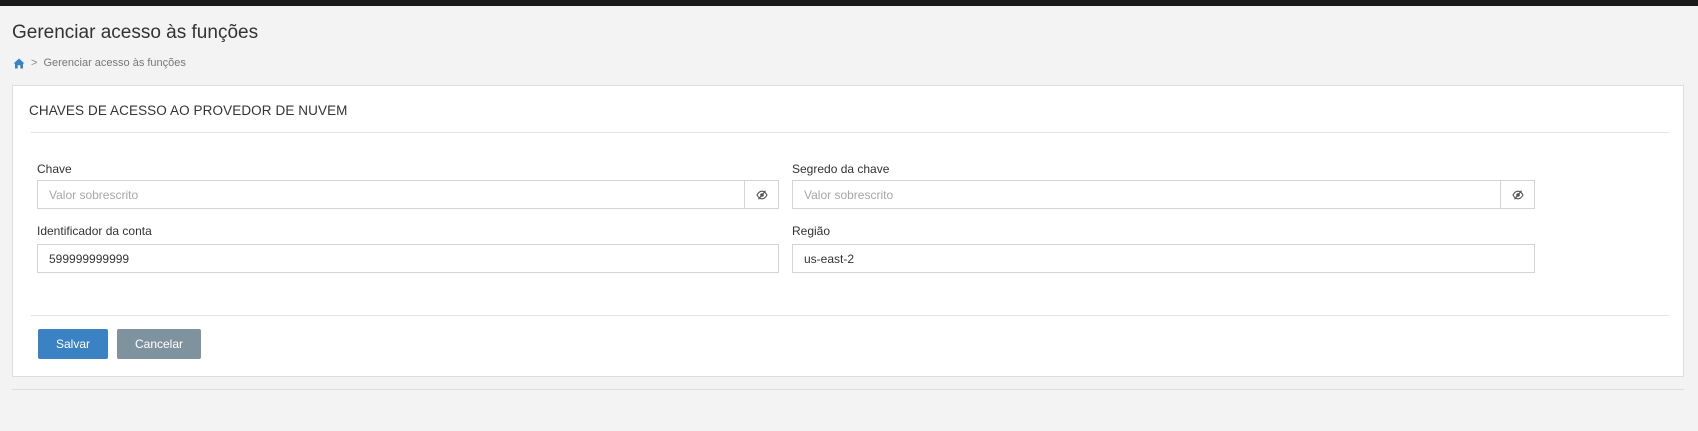 This screenshot has width=1698, height=431. I want to click on breadcrumb: > Gerenciar acesso às funções, so click(99, 63).